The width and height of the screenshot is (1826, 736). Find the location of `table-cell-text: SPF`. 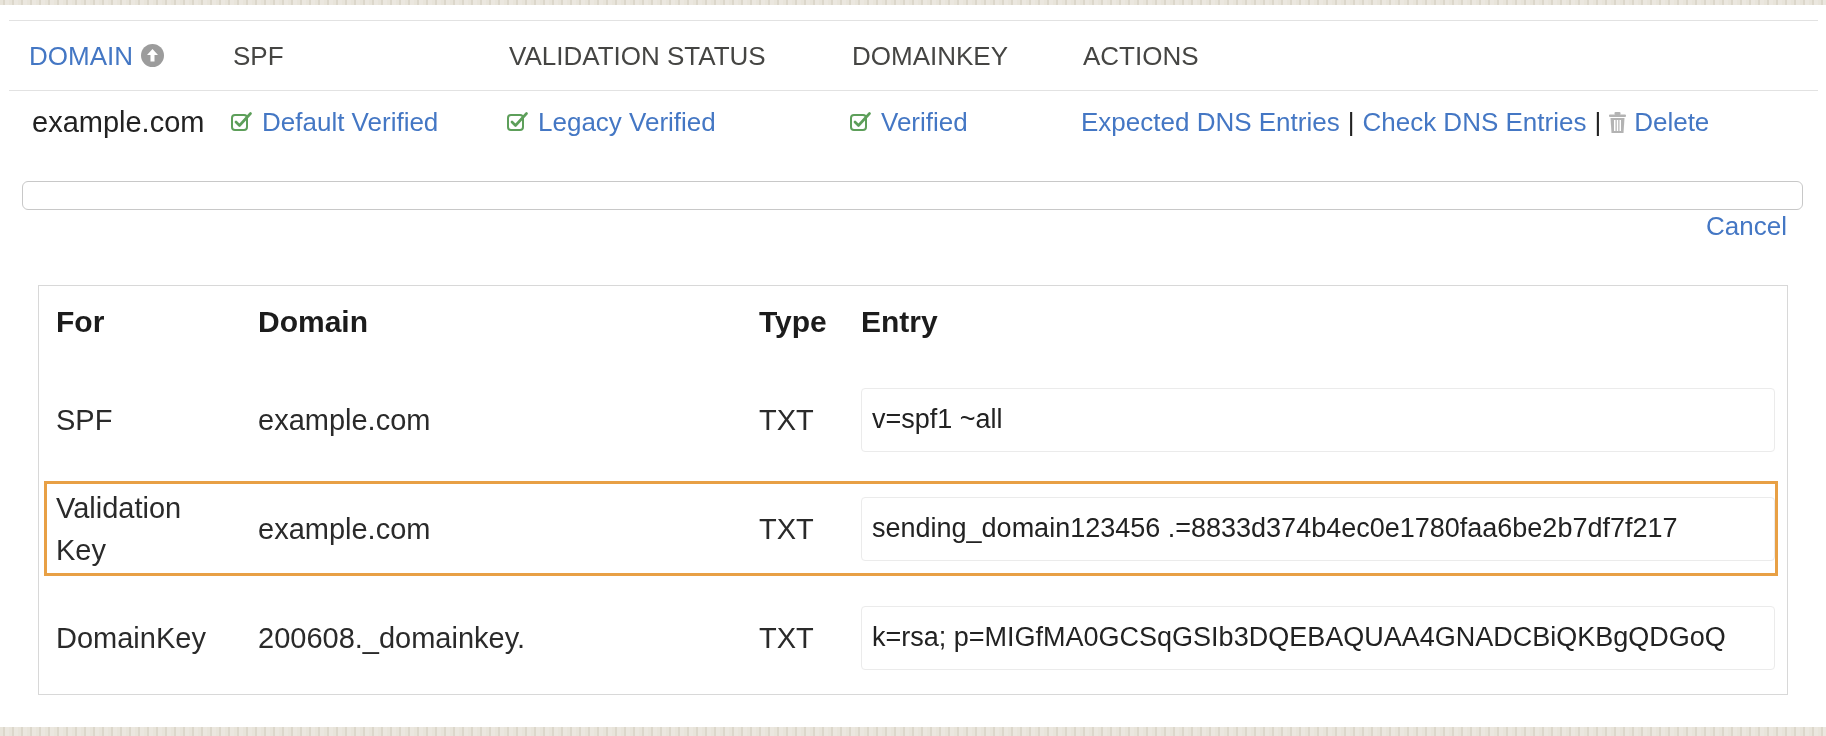

table-cell-text: SPF is located at coordinates (84, 420).